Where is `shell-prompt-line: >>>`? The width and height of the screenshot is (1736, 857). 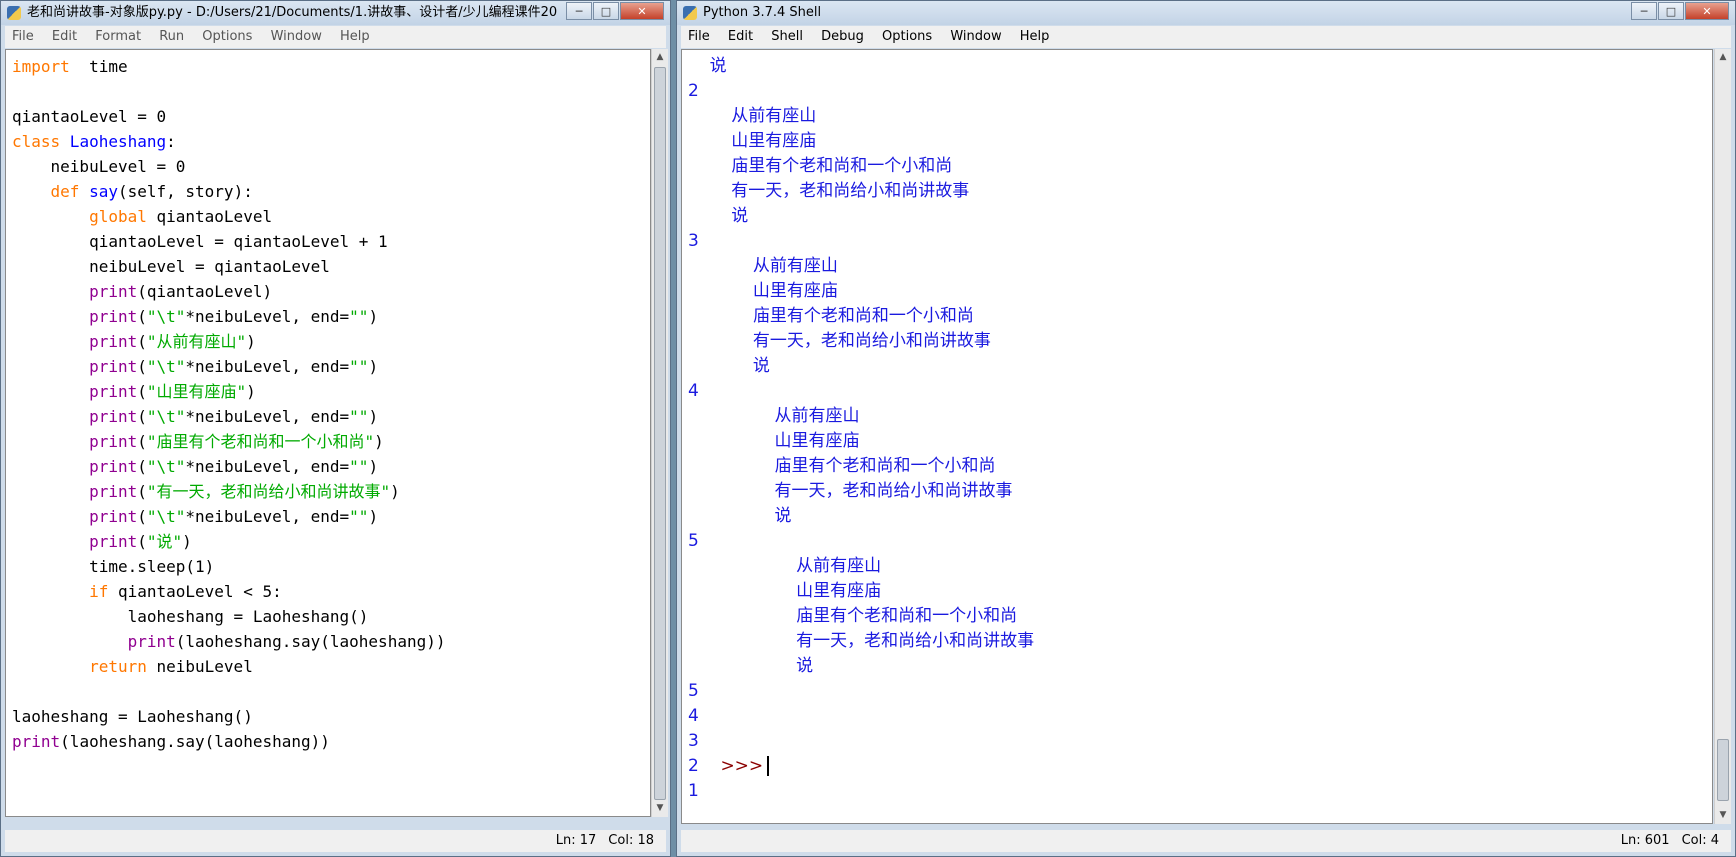 shell-prompt-line: >>> is located at coordinates (729, 752).